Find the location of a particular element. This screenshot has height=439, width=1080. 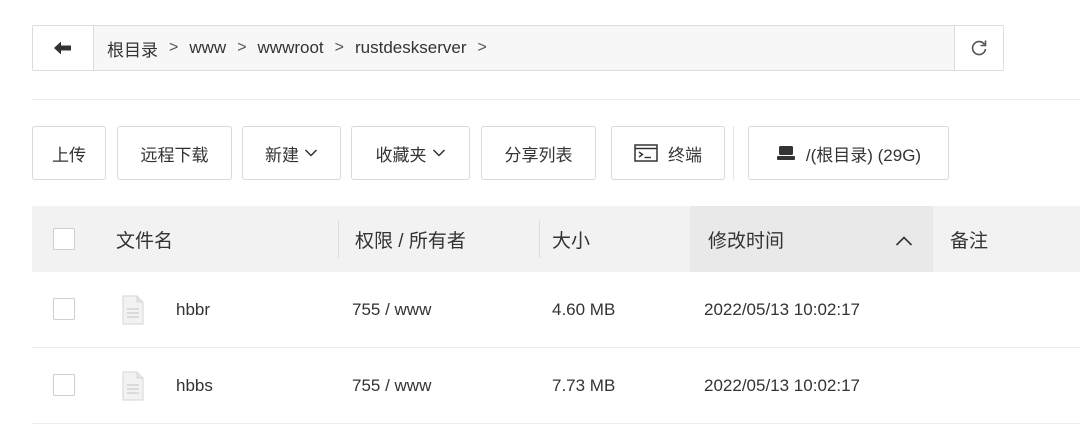

disk-icon is located at coordinates (786, 153).